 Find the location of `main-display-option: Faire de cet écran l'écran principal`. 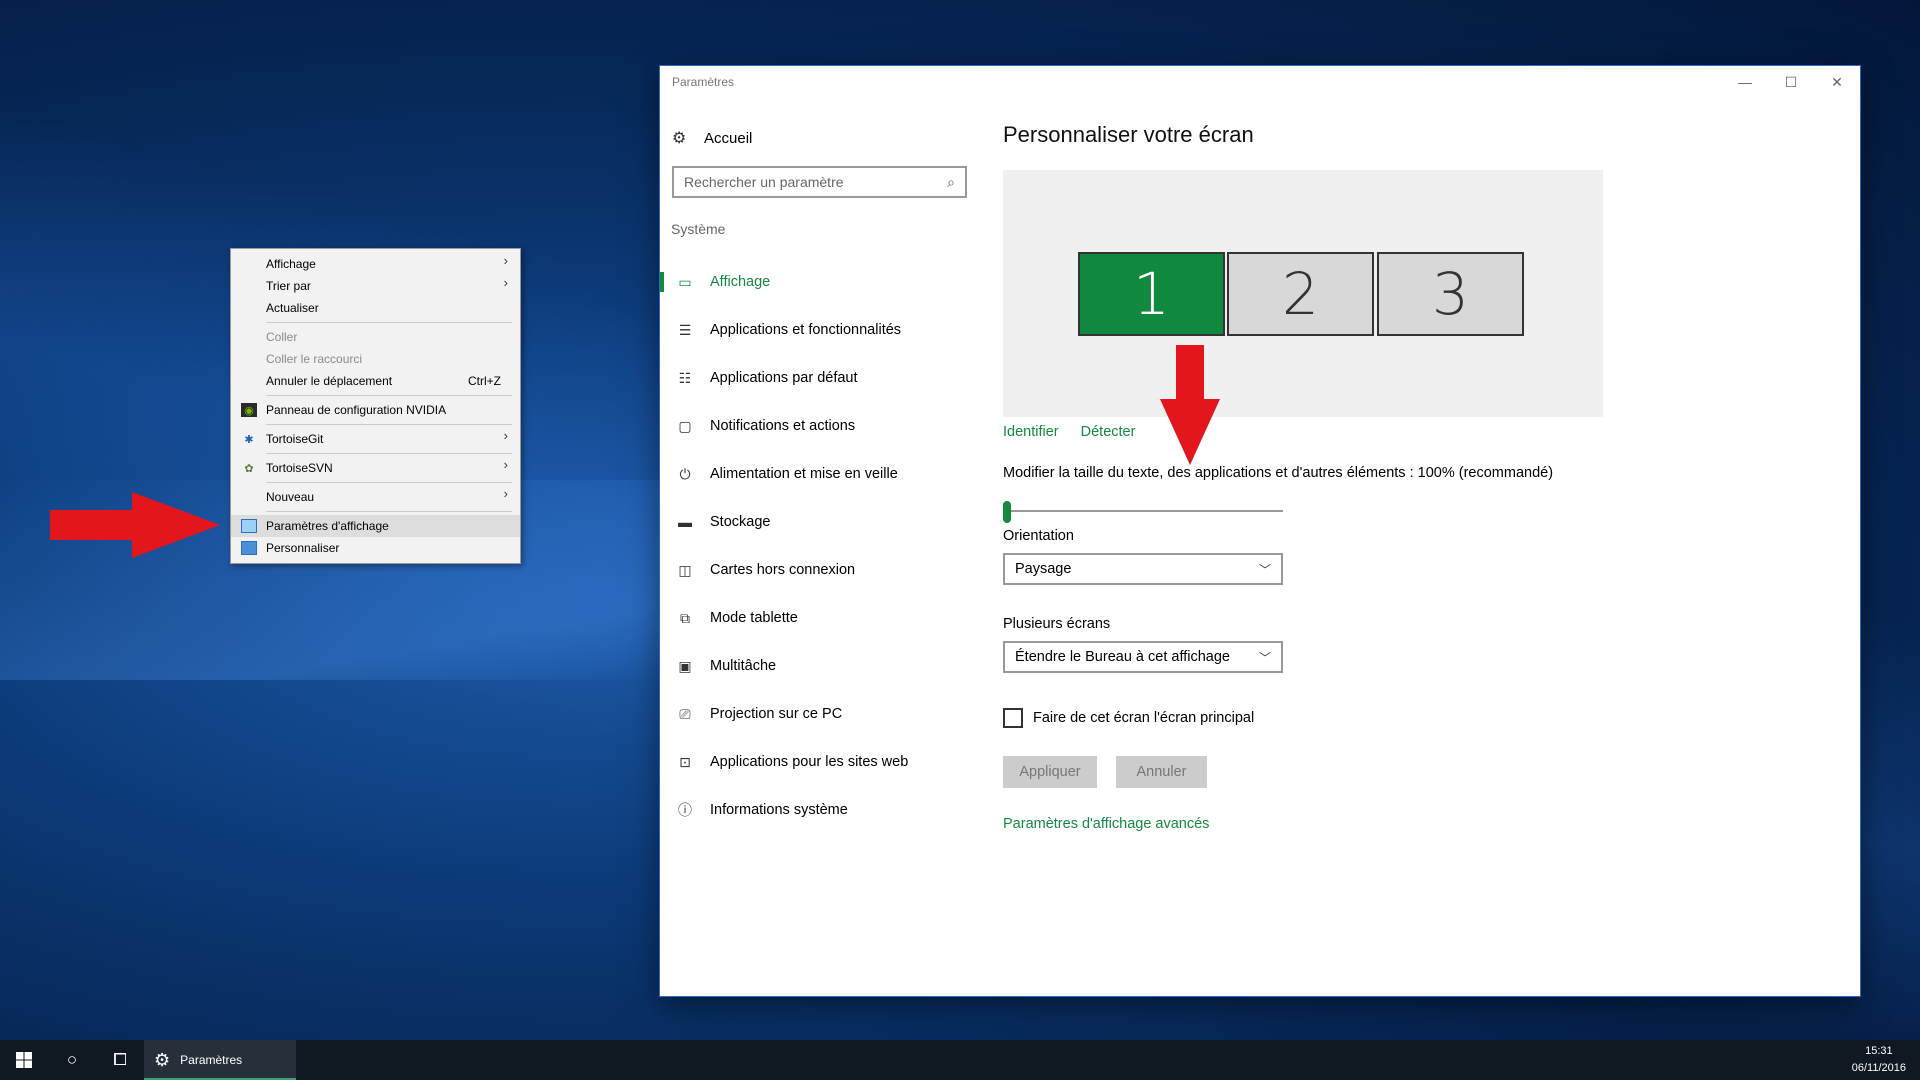

main-display-option: Faire de cet écran l'écran principal is located at coordinates (1128, 718).